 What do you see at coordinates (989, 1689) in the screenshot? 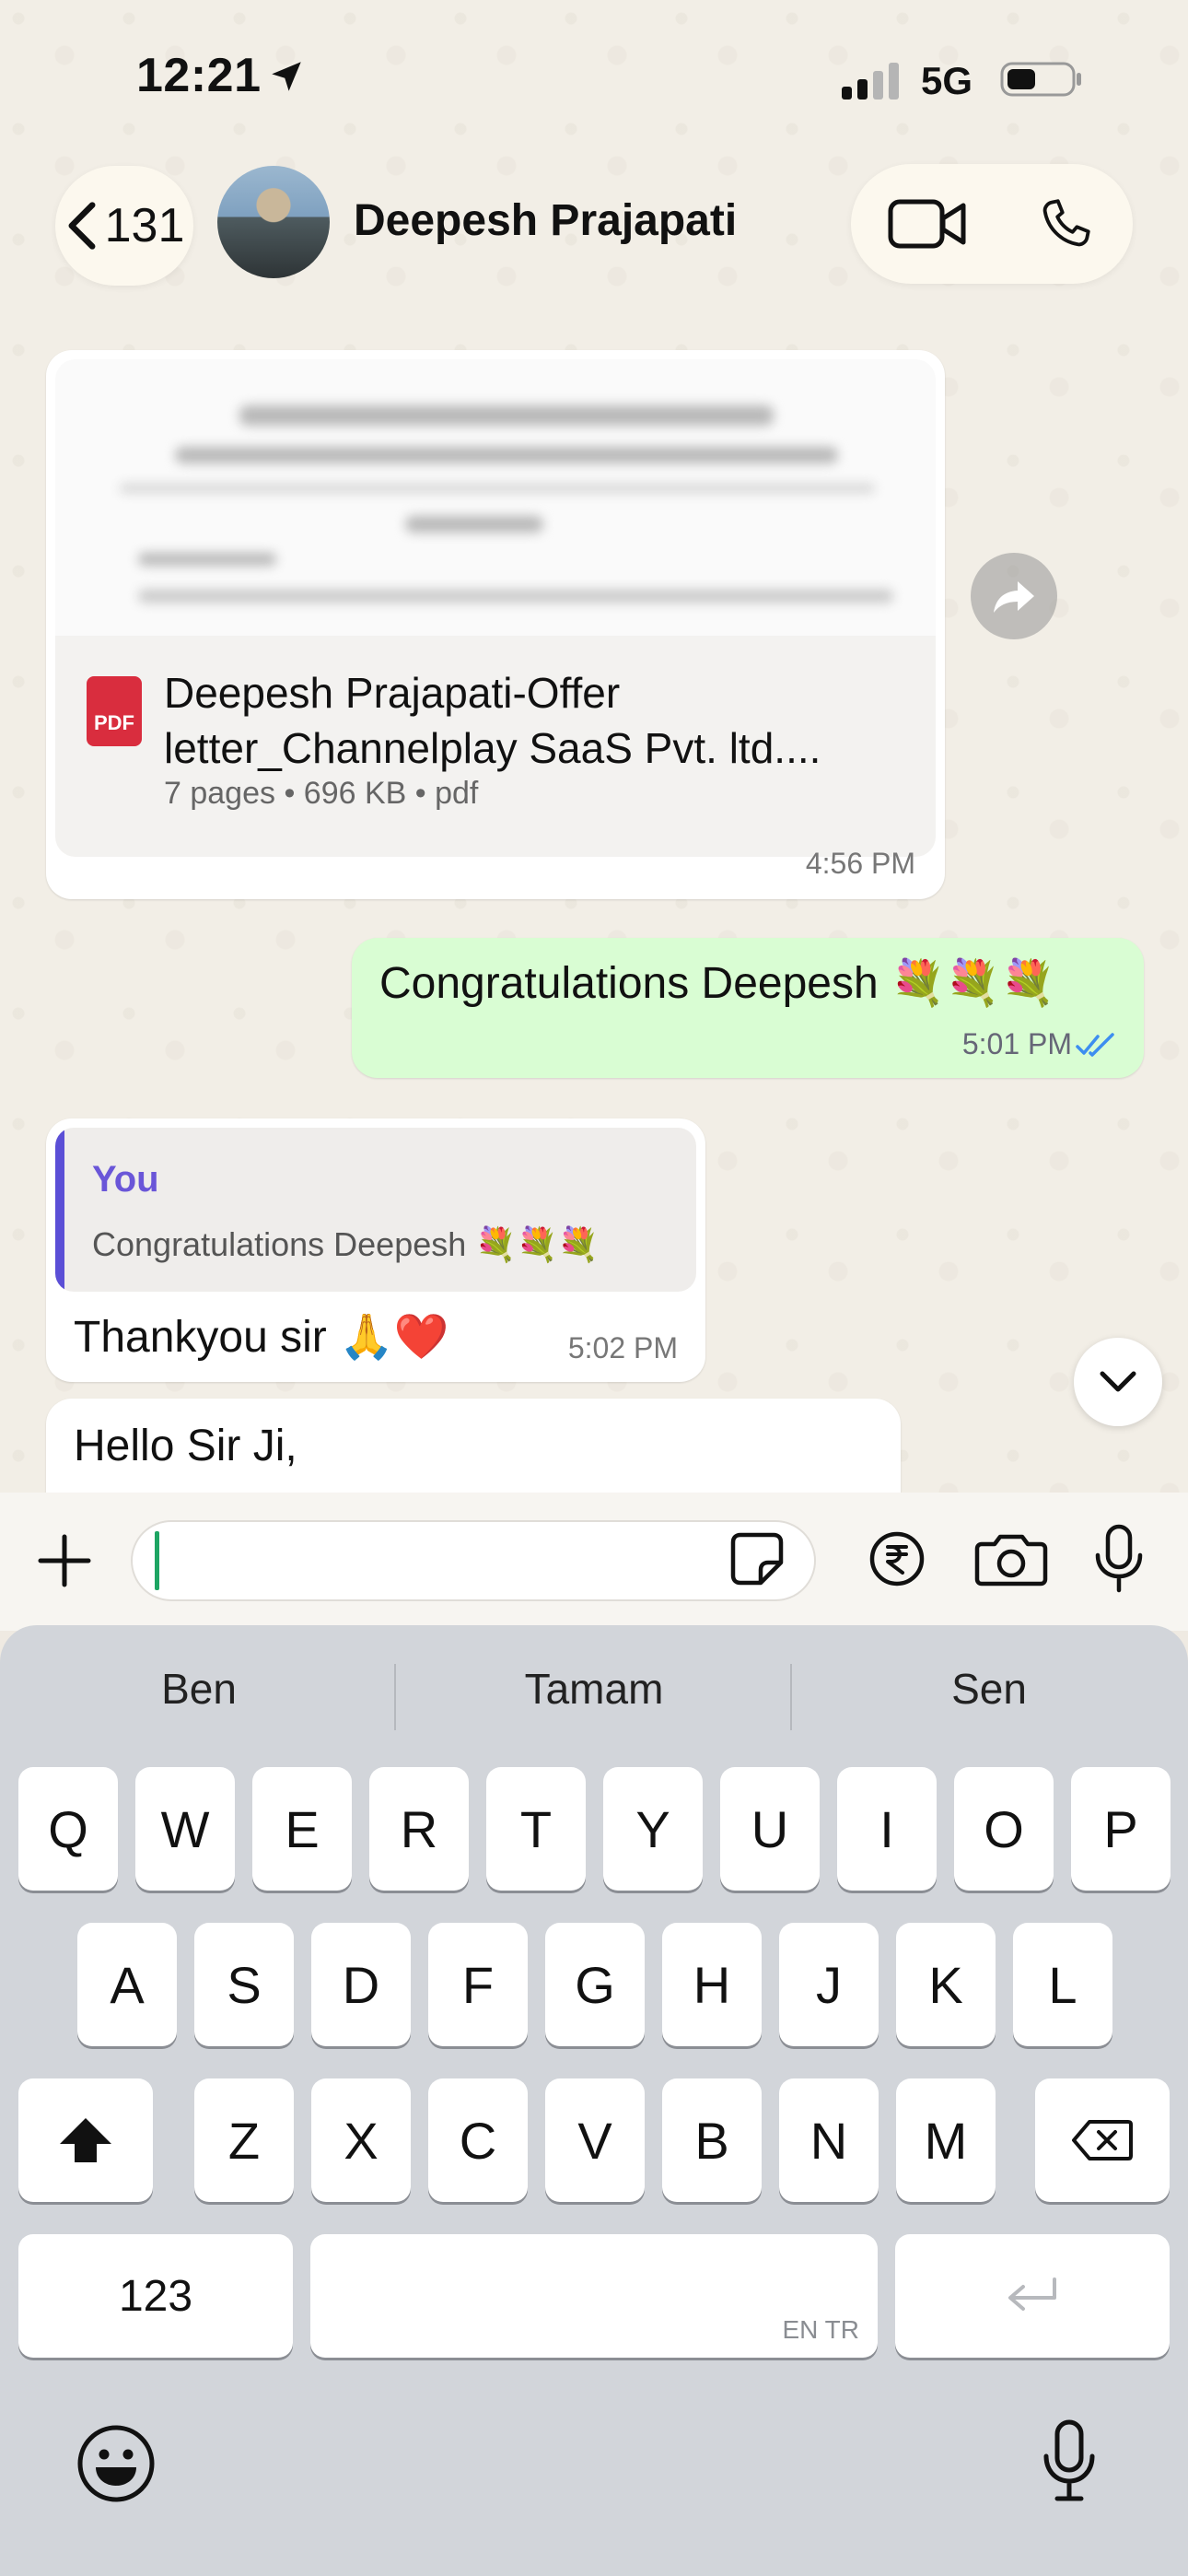
I see `suggestion-item: Sen` at bounding box center [989, 1689].